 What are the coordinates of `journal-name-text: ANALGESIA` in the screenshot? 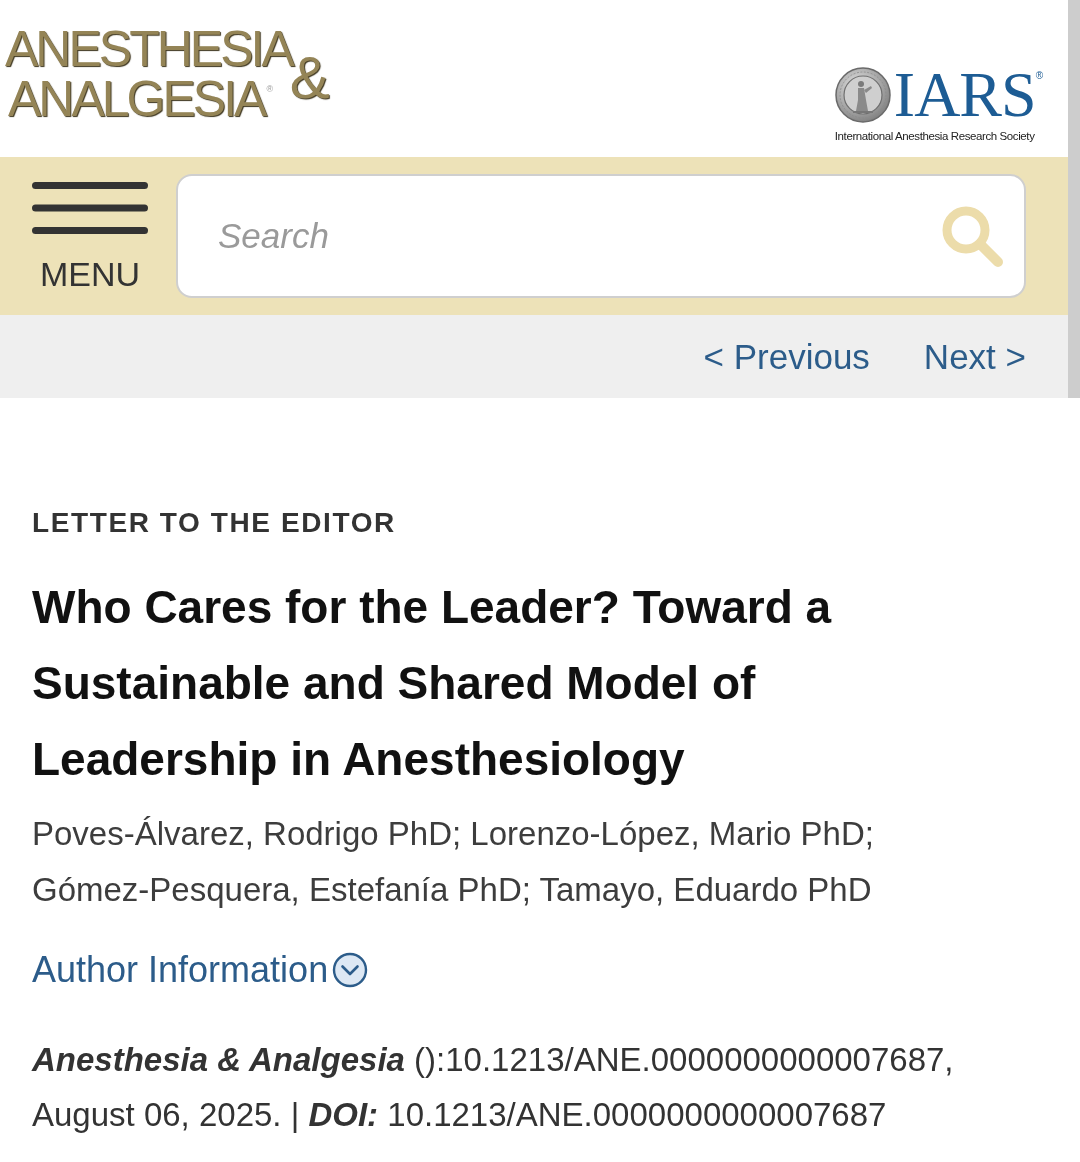 It's located at (136, 99).